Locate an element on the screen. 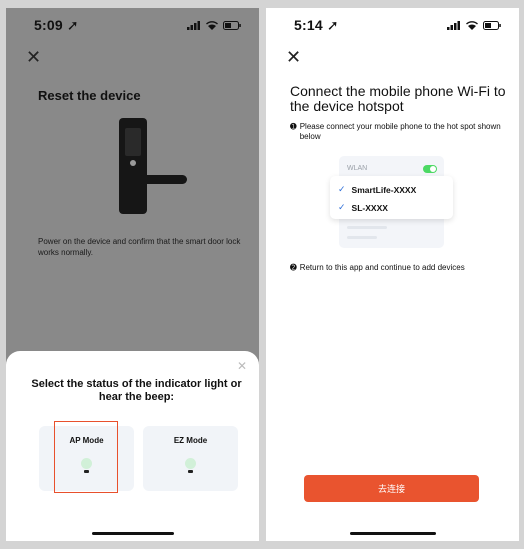  network-item: ✓ SmartLife-XXXX is located at coordinates (377, 189).